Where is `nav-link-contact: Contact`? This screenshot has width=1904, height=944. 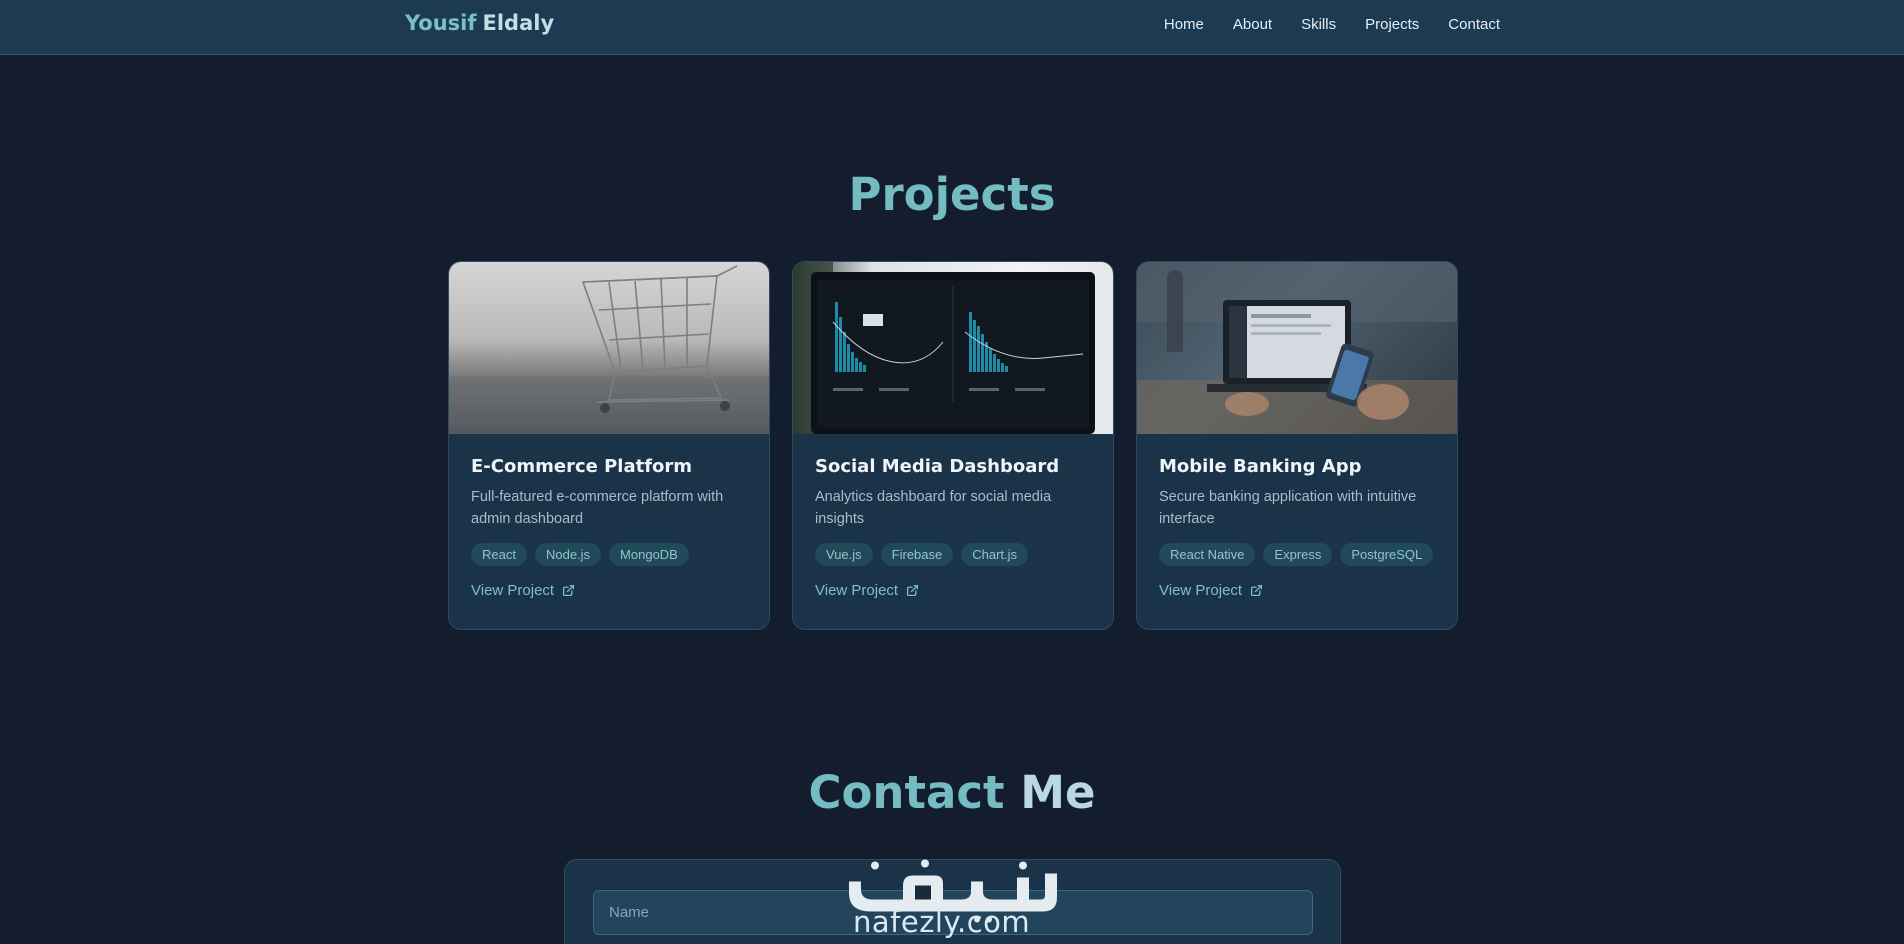
nav-link-contact: Contact is located at coordinates (1474, 24).